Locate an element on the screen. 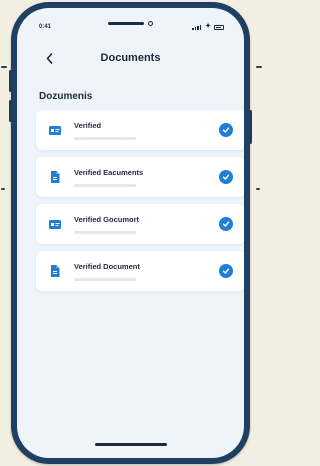 The height and width of the screenshot is (466, 320). document-text: Verified Eacuments is located at coordinates (146, 177).